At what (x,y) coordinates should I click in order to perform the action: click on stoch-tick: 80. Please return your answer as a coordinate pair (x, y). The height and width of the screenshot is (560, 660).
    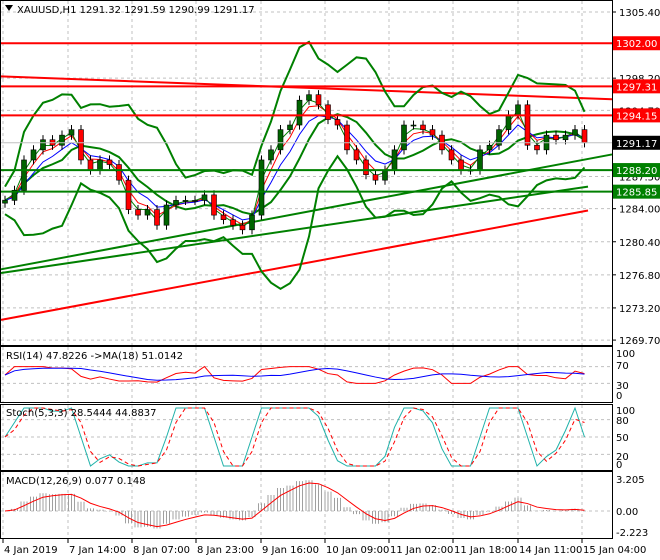
    Looking at the image, I should click on (622, 421).